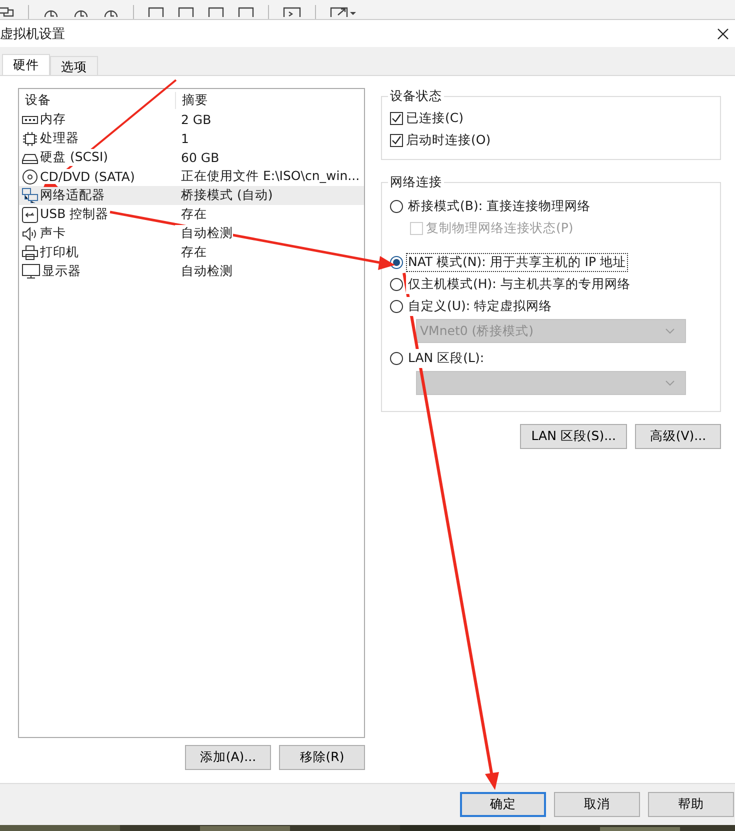 Image resolution: width=735 pixels, height=831 pixels. What do you see at coordinates (191, 100) in the screenshot?
I see `column-header: 摘要` at bounding box center [191, 100].